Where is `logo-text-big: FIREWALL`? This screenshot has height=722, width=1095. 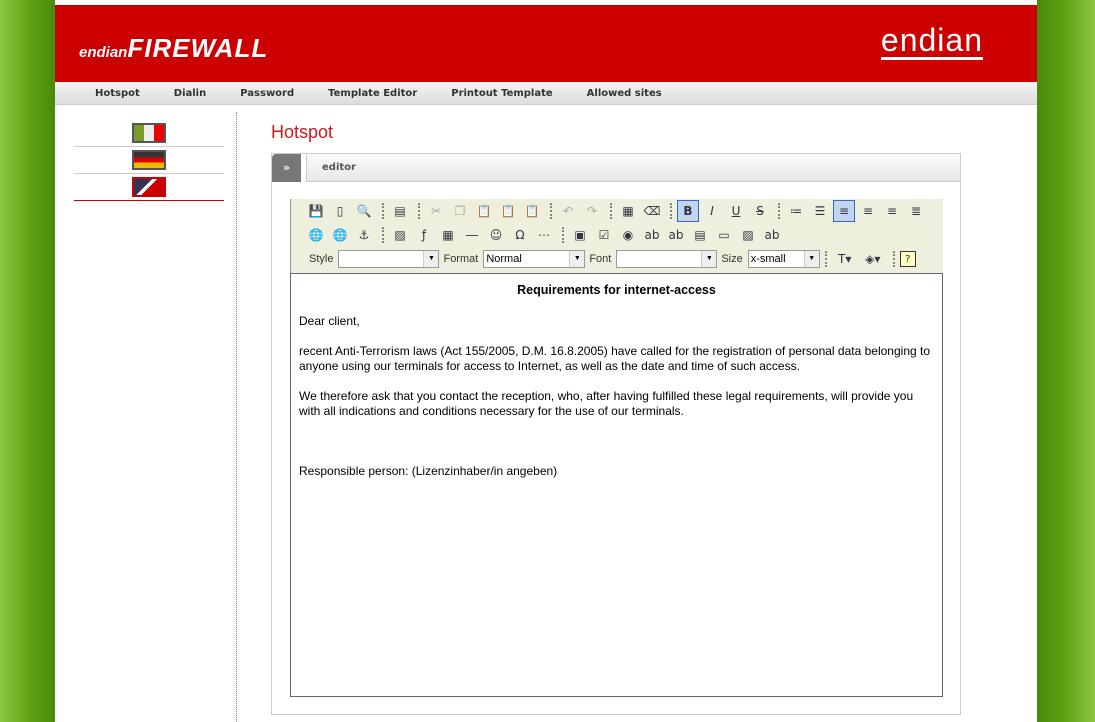 logo-text-big: FIREWALL is located at coordinates (198, 48).